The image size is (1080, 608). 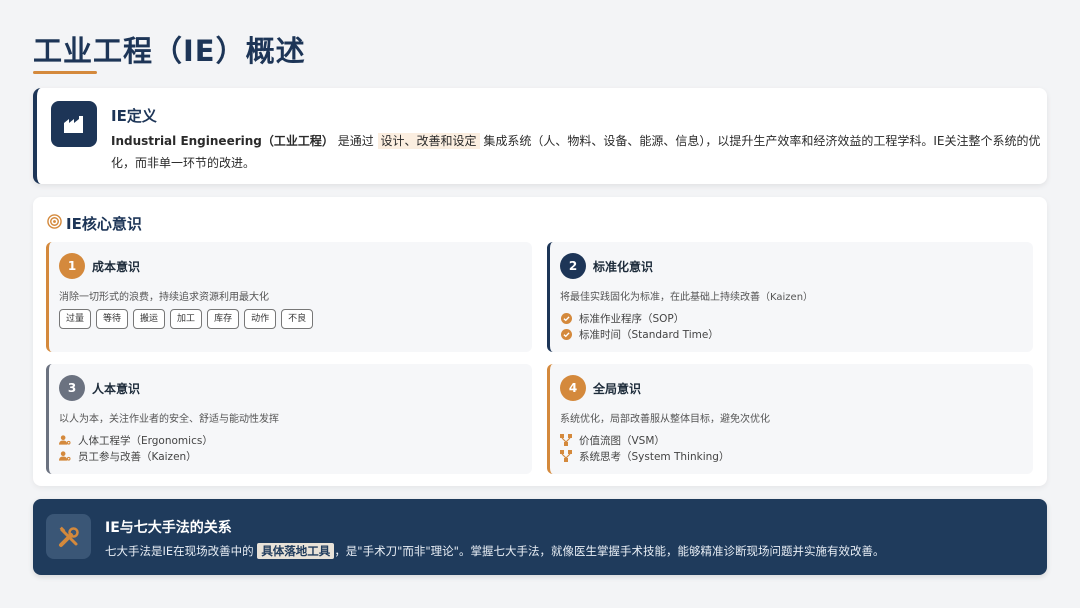 I want to click on waste-tag: 过量, so click(x=75, y=319).